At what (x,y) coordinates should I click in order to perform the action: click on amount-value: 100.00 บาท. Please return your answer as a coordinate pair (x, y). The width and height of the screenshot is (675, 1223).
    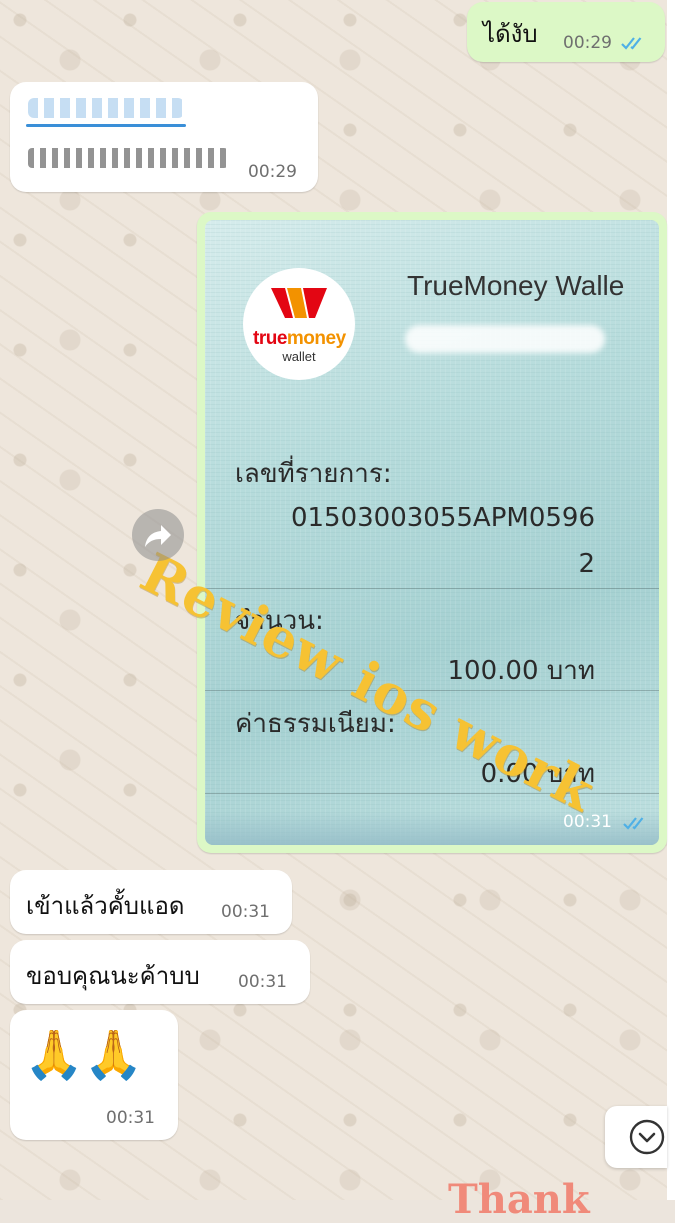
    Looking at the image, I should click on (521, 671).